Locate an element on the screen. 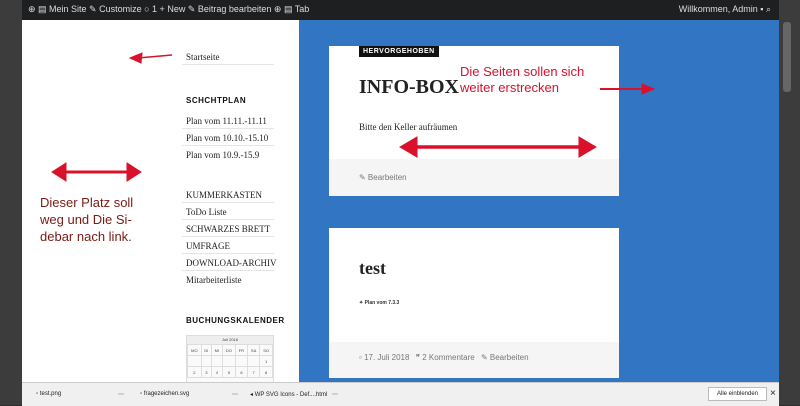 Image resolution: width=800 pixels, height=406 pixels. download-filename: fragezeichen.svg is located at coordinates (166, 394).